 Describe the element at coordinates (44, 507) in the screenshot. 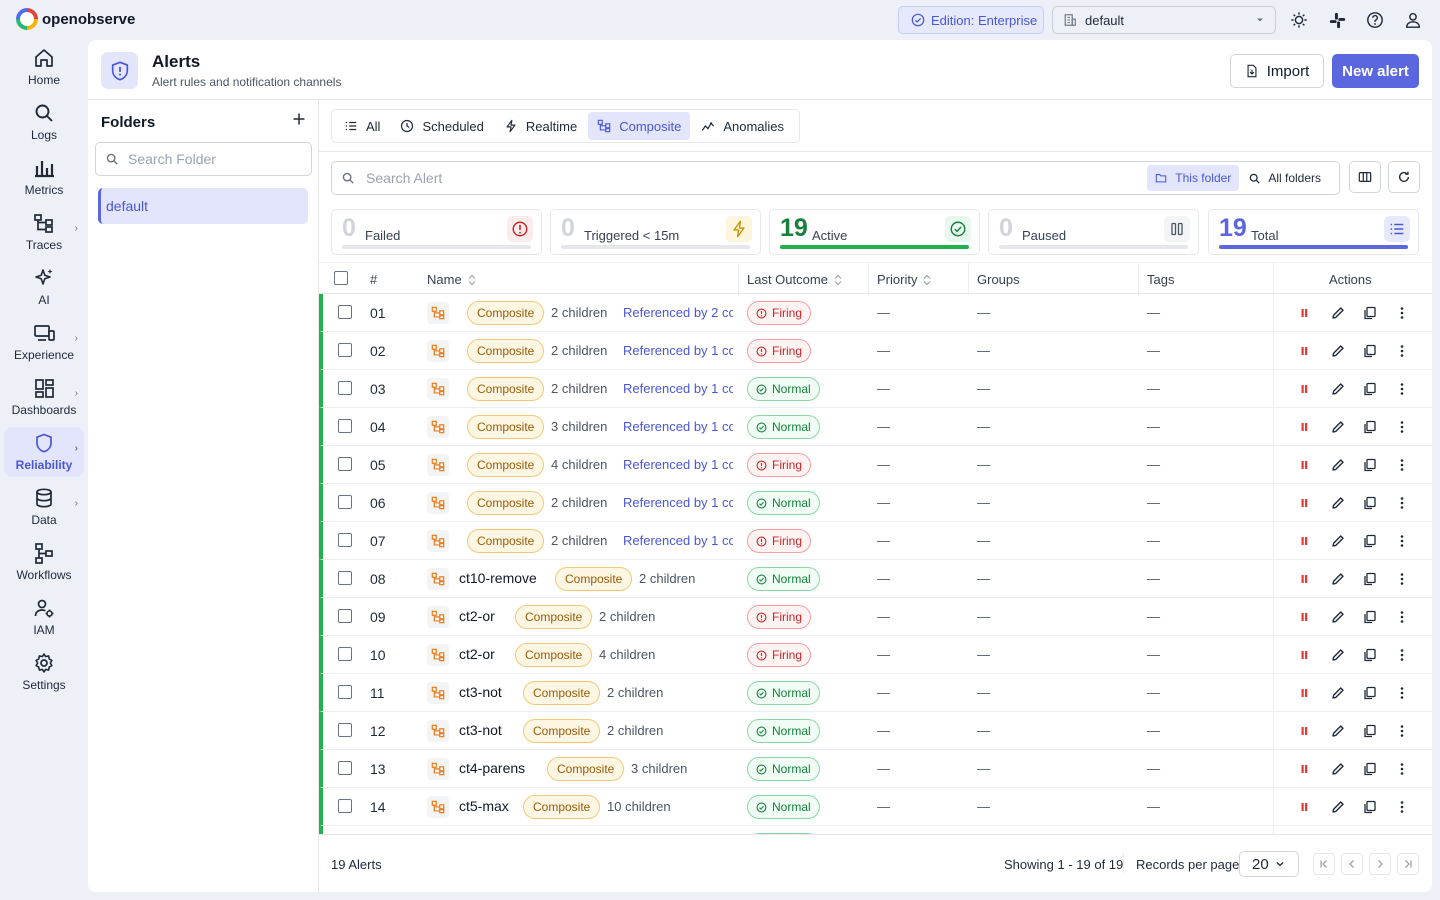

I see `nav-item-data: Data ›` at that location.